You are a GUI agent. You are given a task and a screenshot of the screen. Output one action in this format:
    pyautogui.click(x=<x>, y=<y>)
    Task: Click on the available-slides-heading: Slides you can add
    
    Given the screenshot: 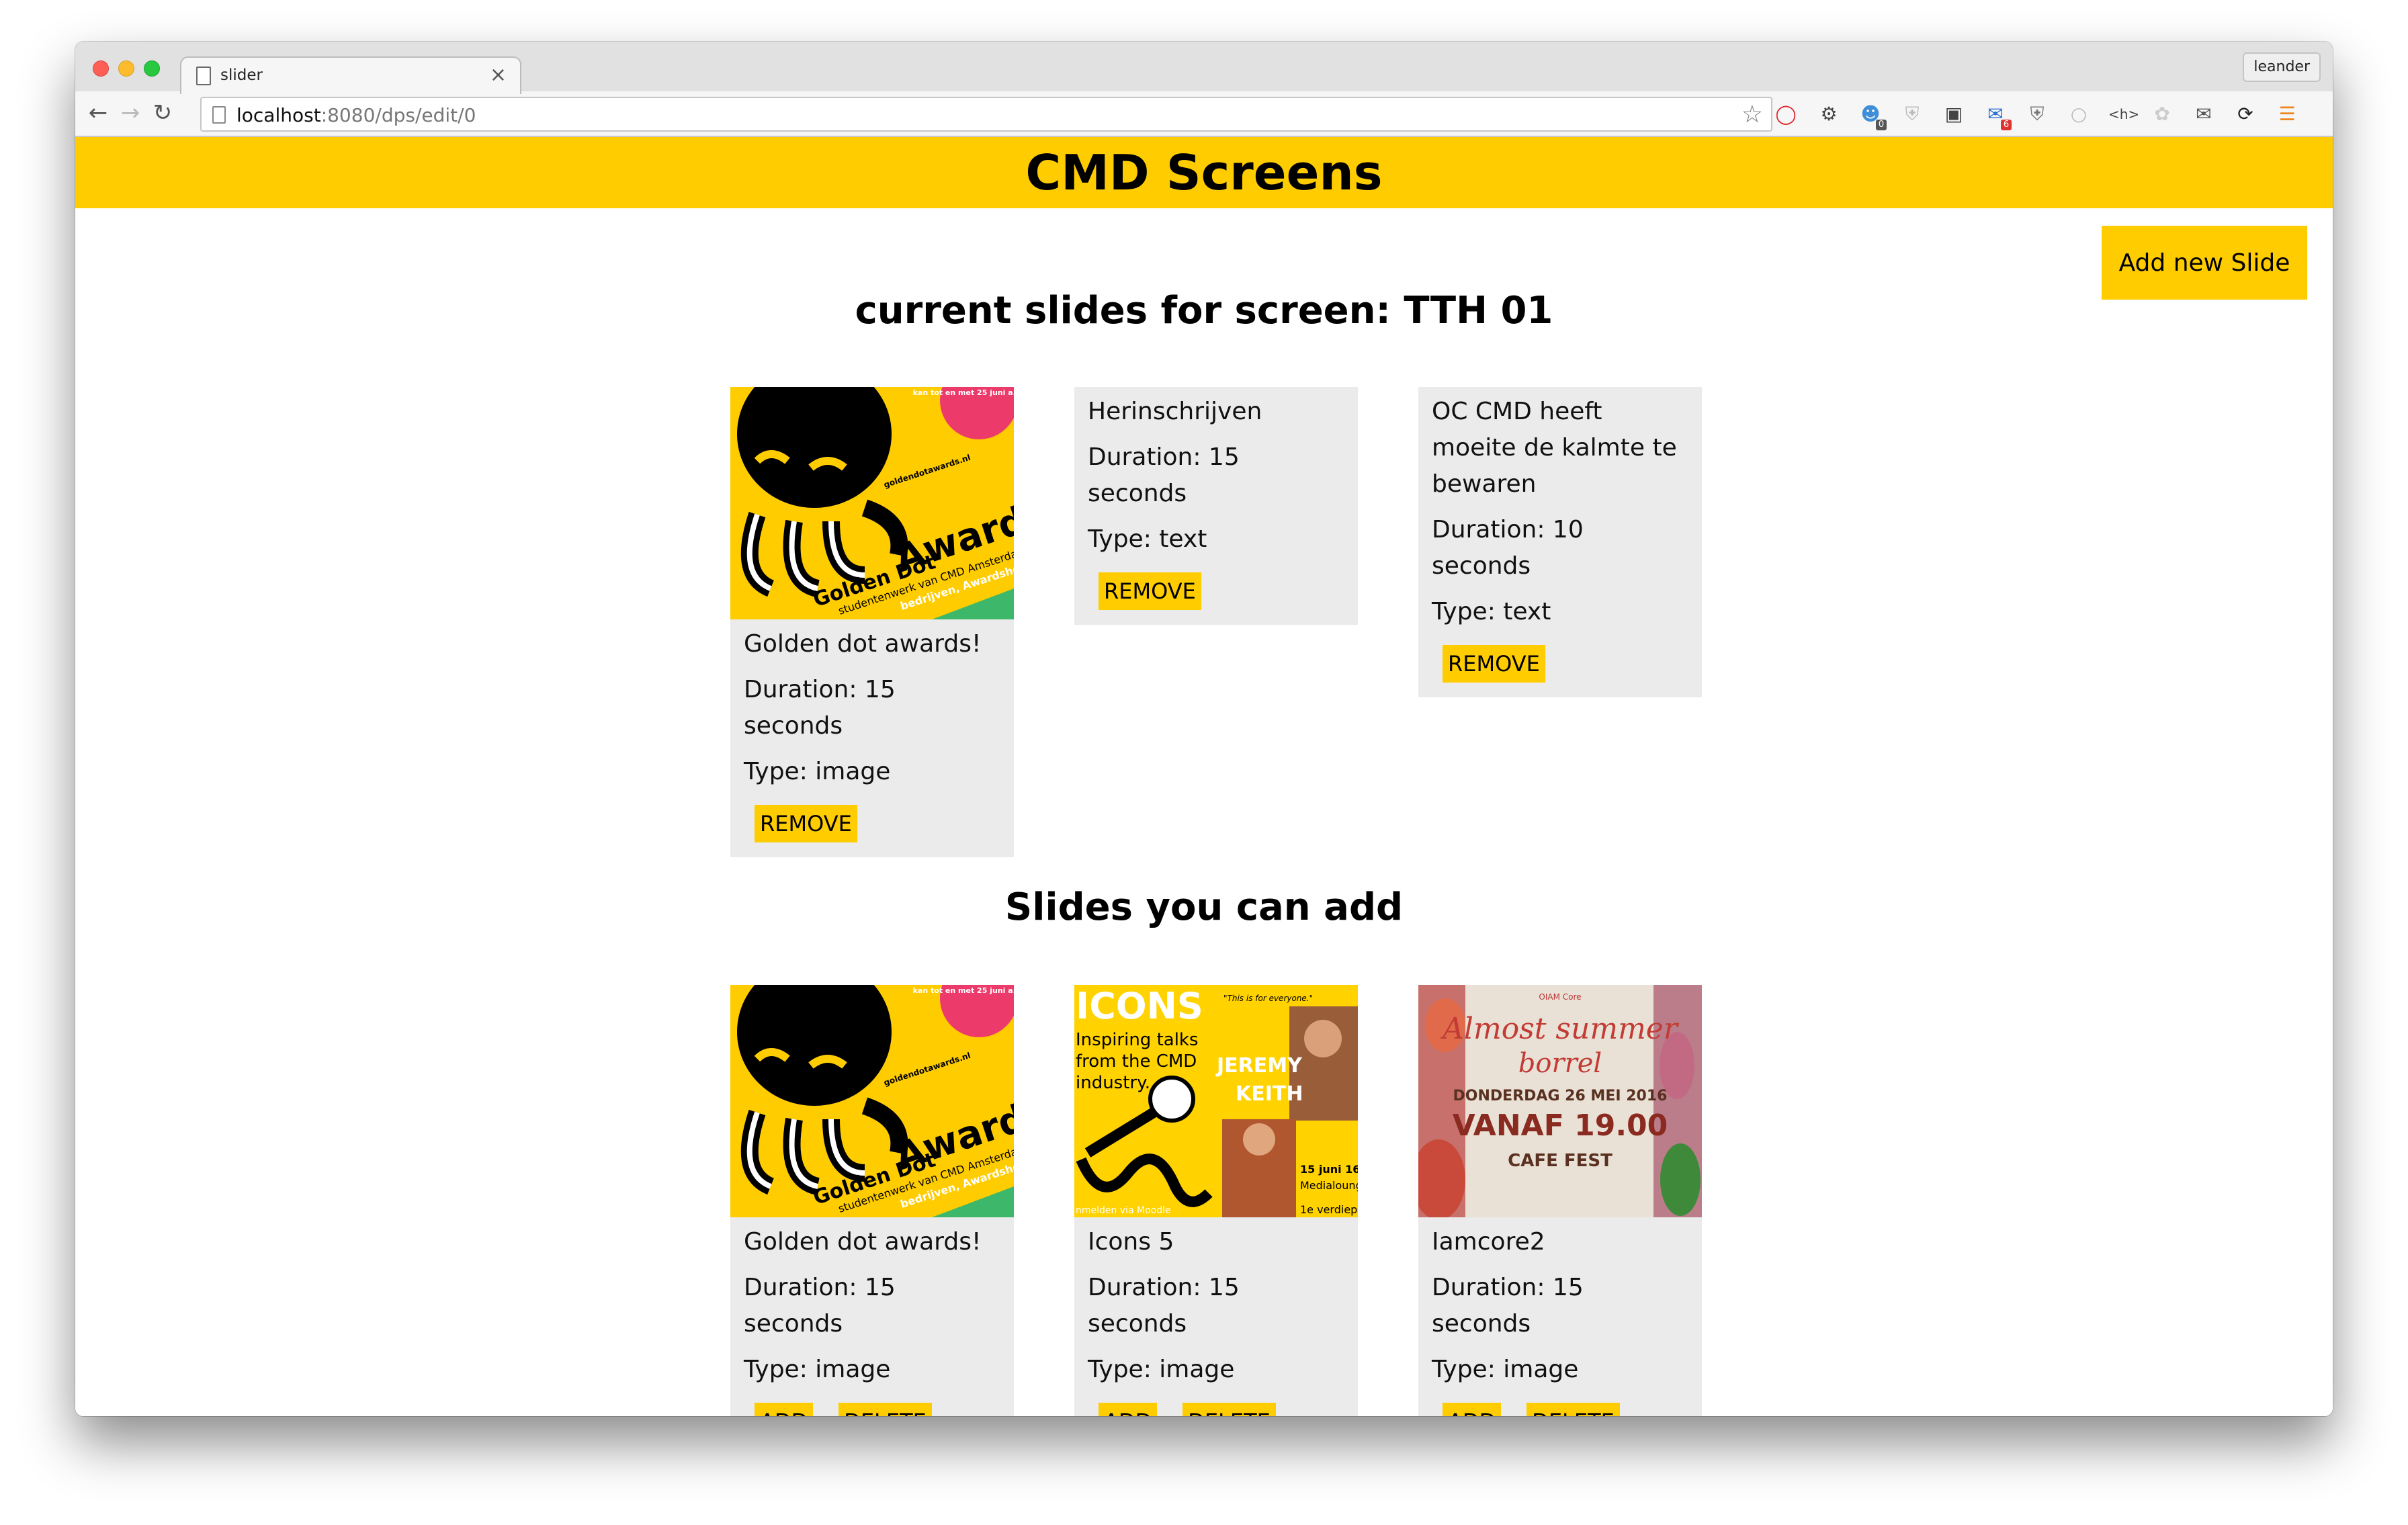 What is the action you would take?
    pyautogui.click(x=1204, y=907)
    